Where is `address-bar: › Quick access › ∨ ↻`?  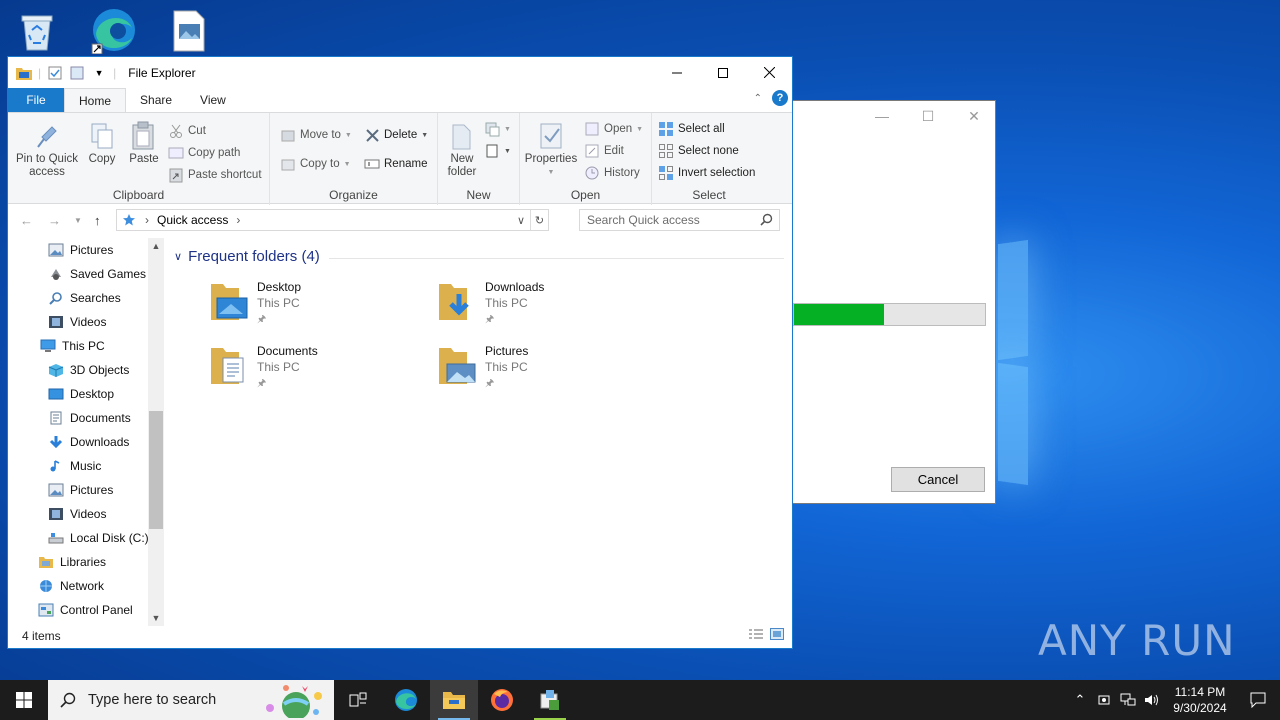 address-bar: › Quick access › ∨ ↻ is located at coordinates (332, 220).